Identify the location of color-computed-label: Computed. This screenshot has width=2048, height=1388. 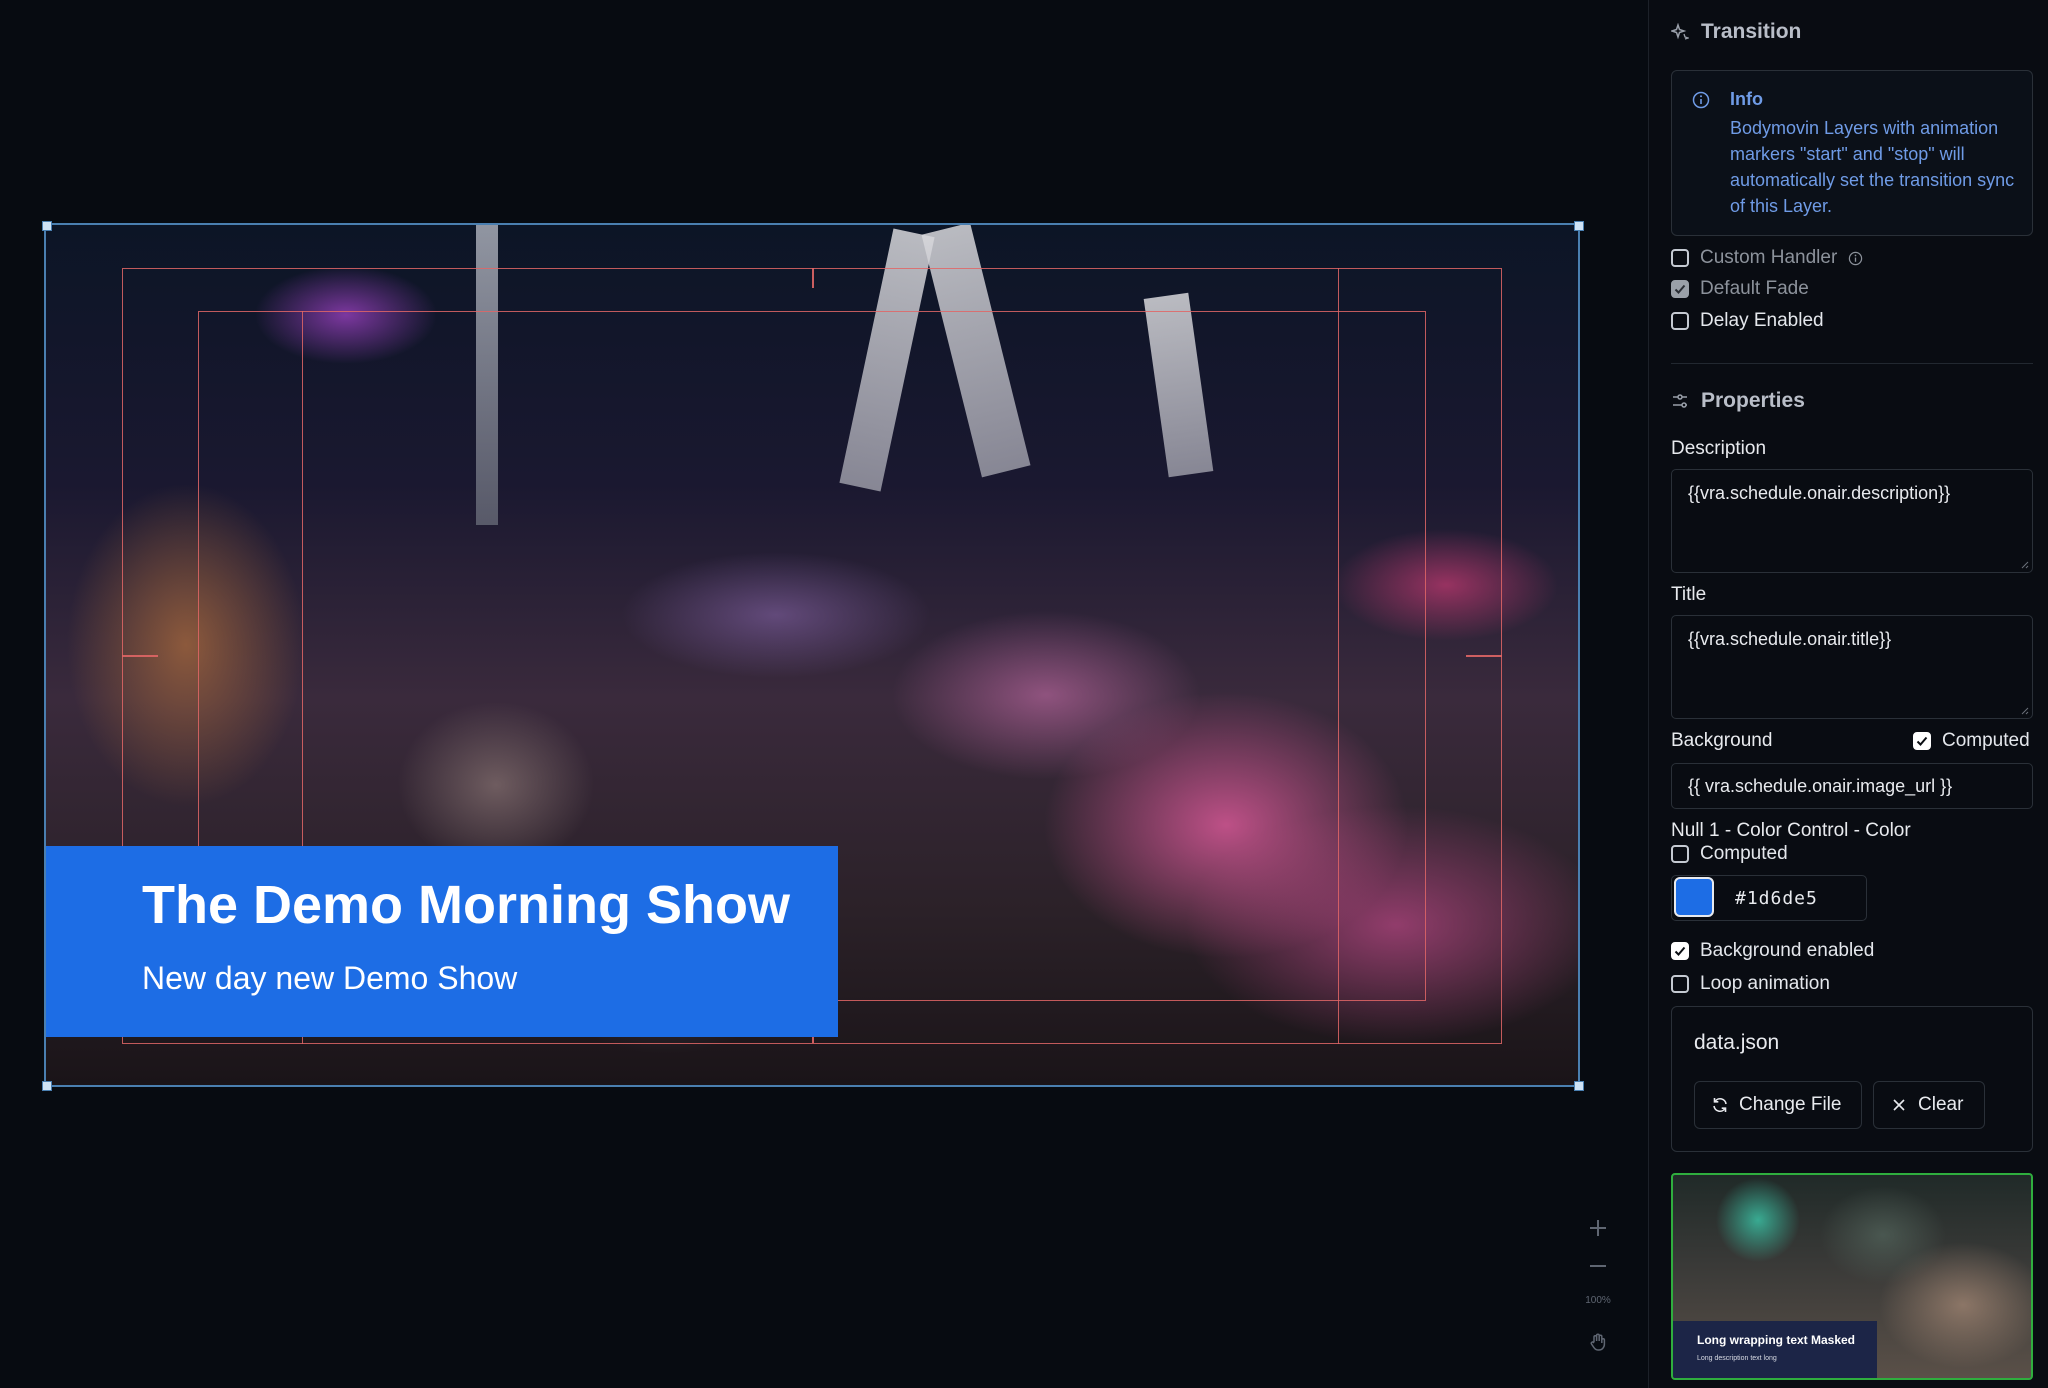
(1744, 853).